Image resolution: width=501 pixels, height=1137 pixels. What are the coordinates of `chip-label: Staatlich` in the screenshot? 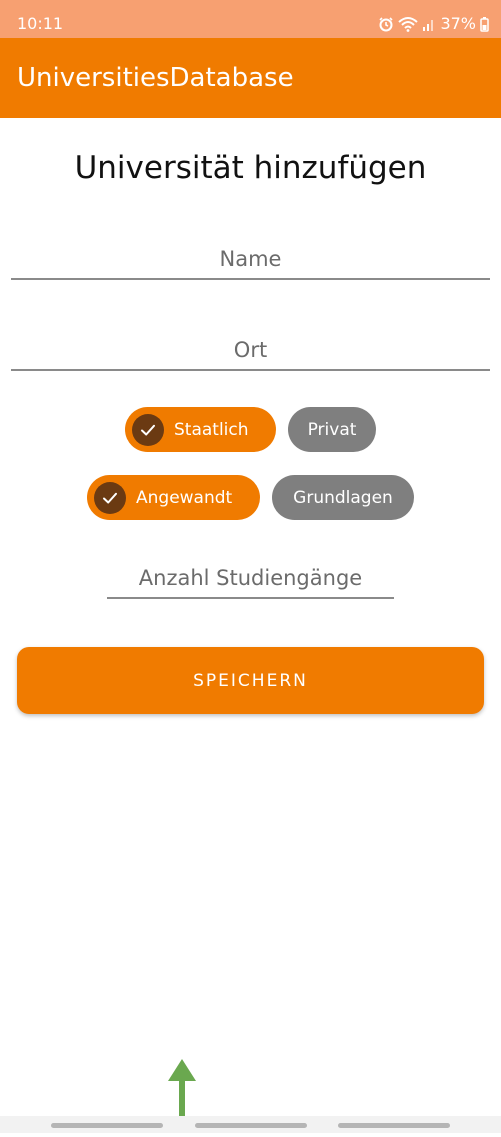 It's located at (211, 429).